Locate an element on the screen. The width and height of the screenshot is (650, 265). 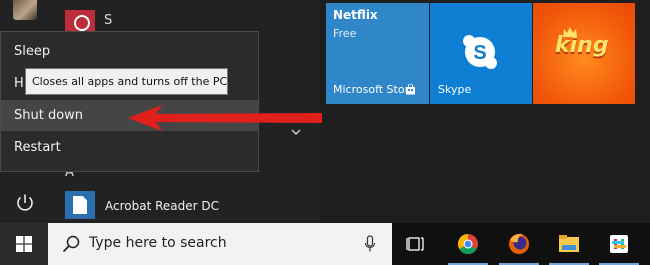
tile-store-label: Microsoft Store is located at coordinates (374, 89).